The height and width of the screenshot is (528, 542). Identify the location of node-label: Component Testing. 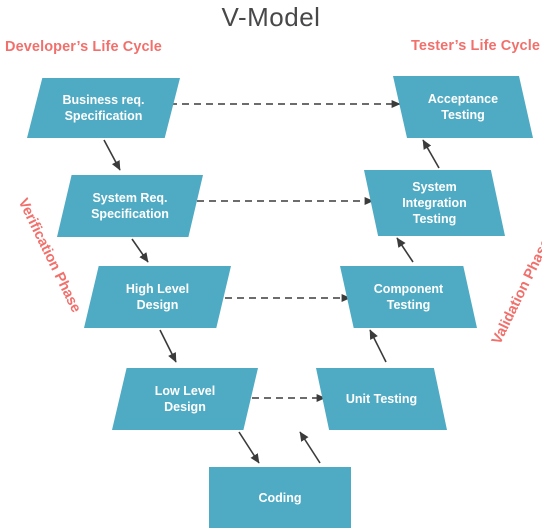
(408, 297).